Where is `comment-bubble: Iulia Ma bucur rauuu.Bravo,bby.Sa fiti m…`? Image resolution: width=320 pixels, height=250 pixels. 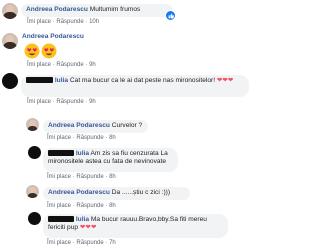
comment-bubble: Iulia Ma bucur rauuu.Bravo,bby.Sa fiti m… is located at coordinates (135, 226).